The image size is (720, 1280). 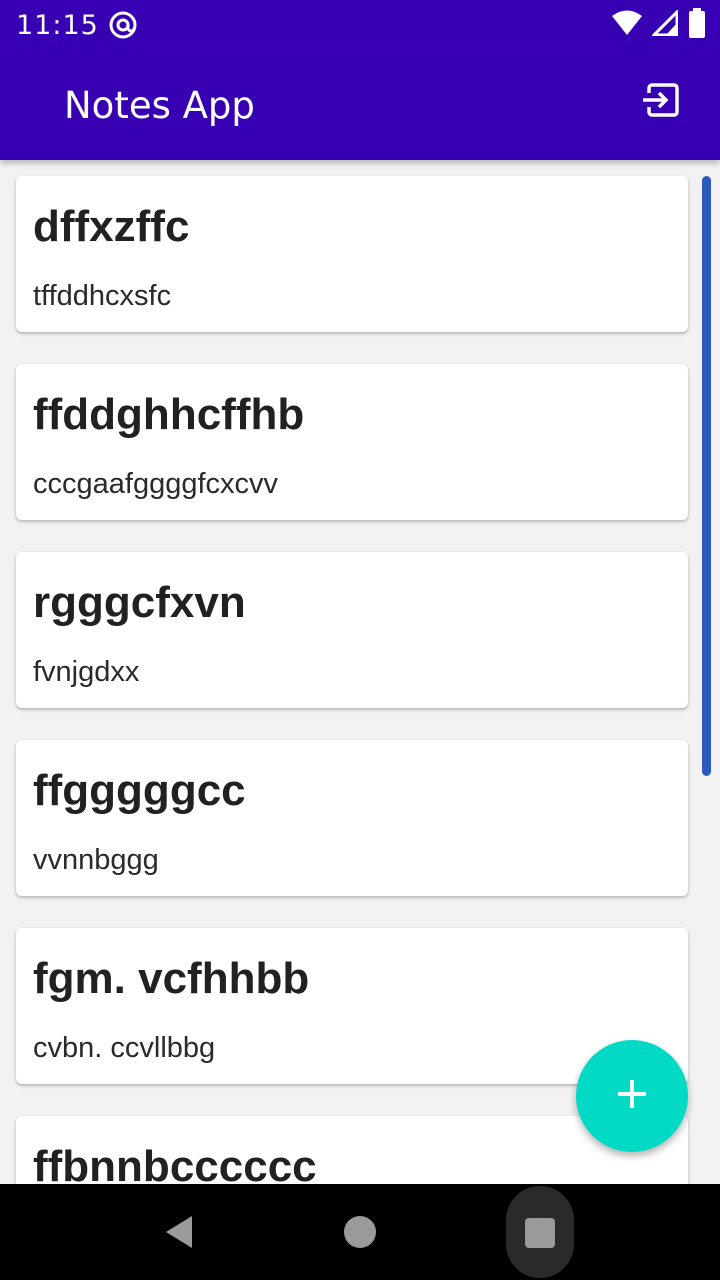 I want to click on home-icon, so click(x=360, y=1232).